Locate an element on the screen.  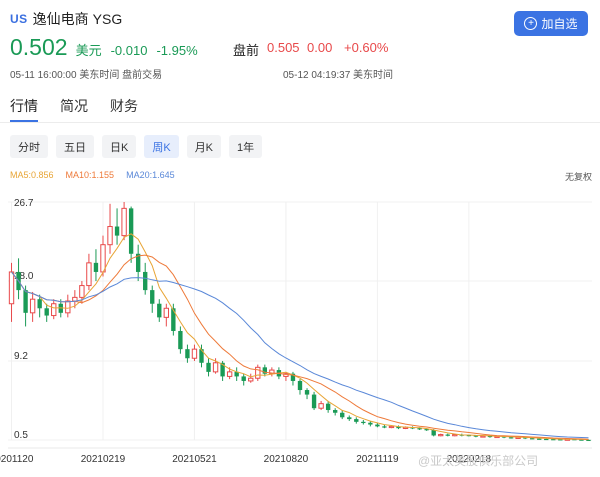
y-tick-label: 9.2 is located at coordinates (21, 356).